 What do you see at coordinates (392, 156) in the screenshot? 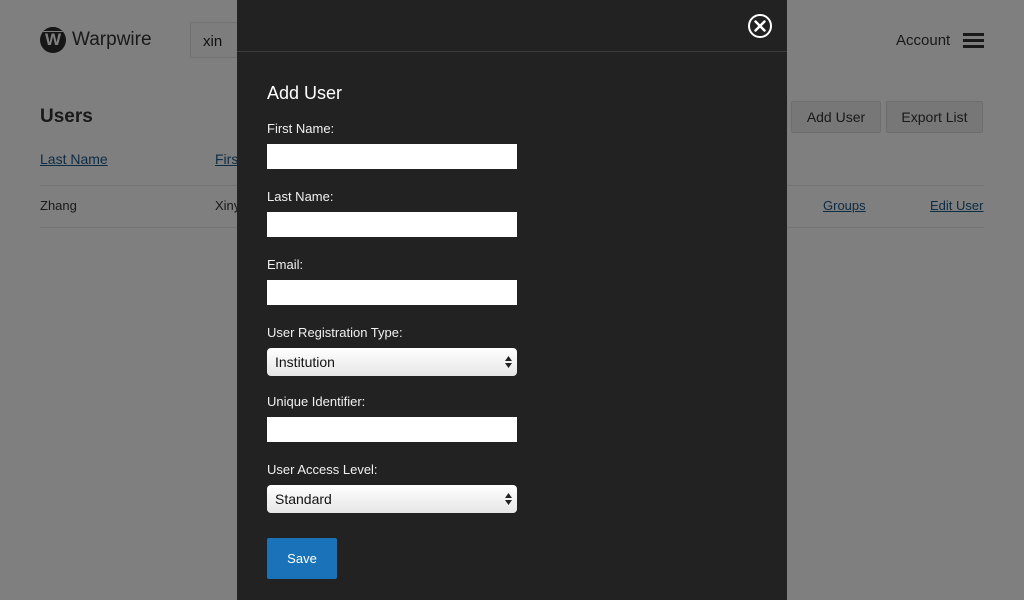
I see `first-name-field` at bounding box center [392, 156].